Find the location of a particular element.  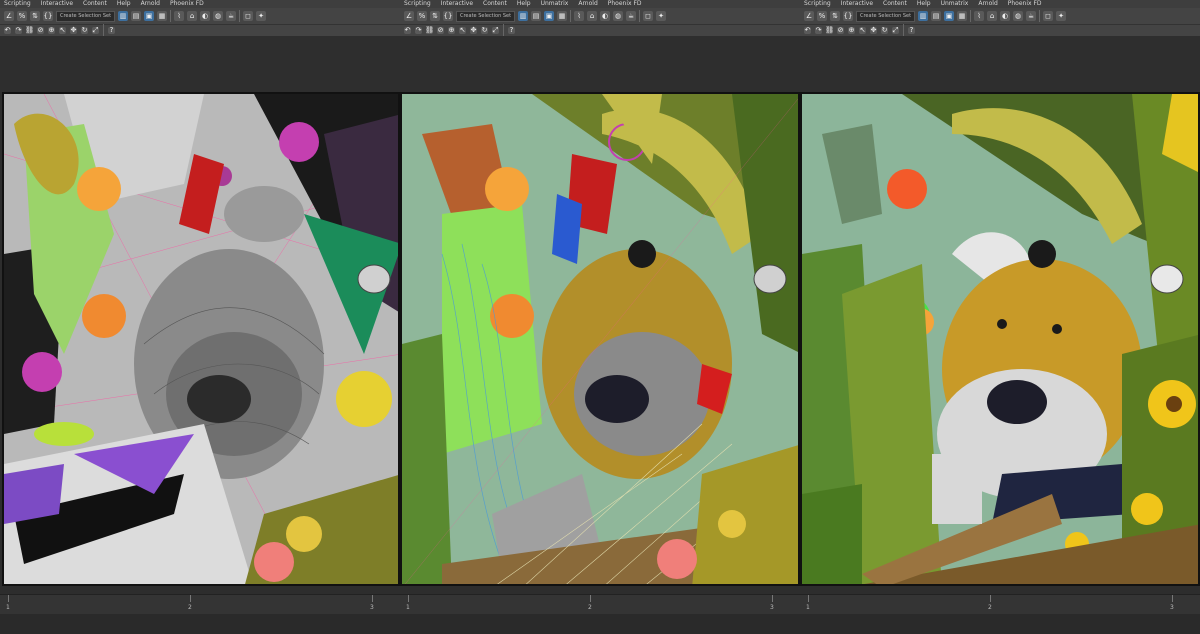

timeline-1: 1 2 3 is located at coordinates (200, 604).